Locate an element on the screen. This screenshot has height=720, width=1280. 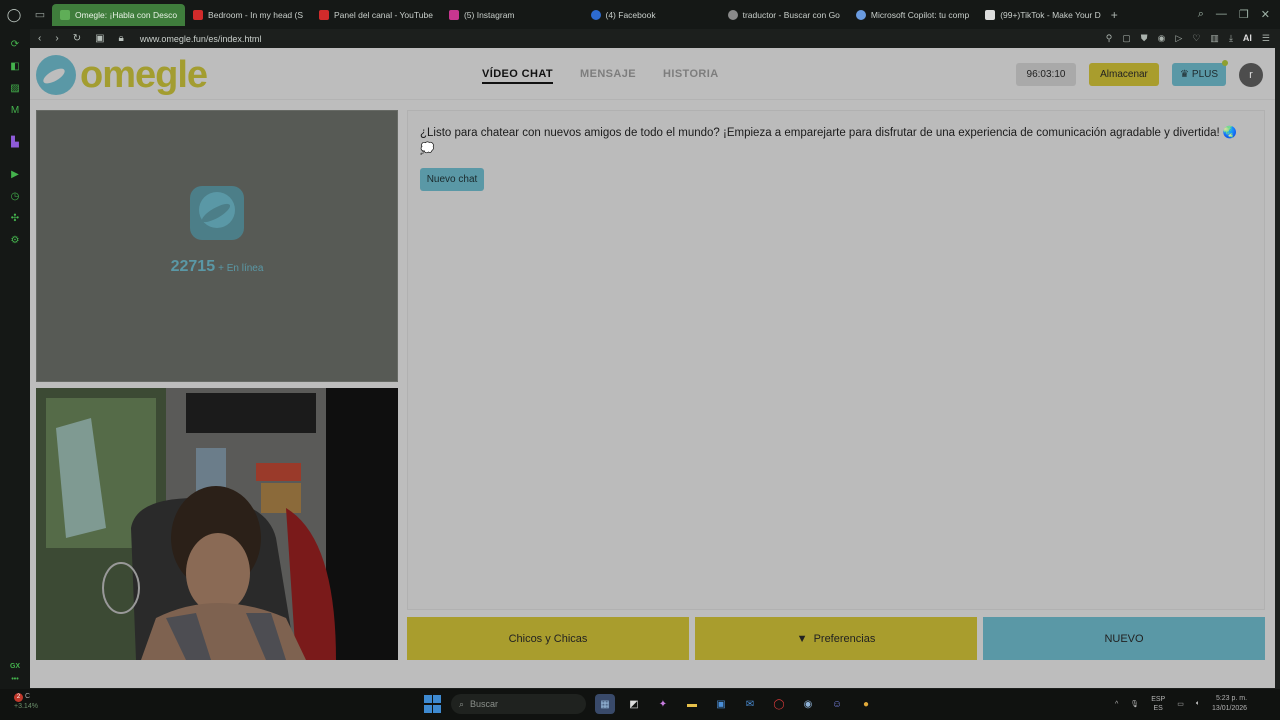
app-icon: ● is located at coordinates (866, 704).